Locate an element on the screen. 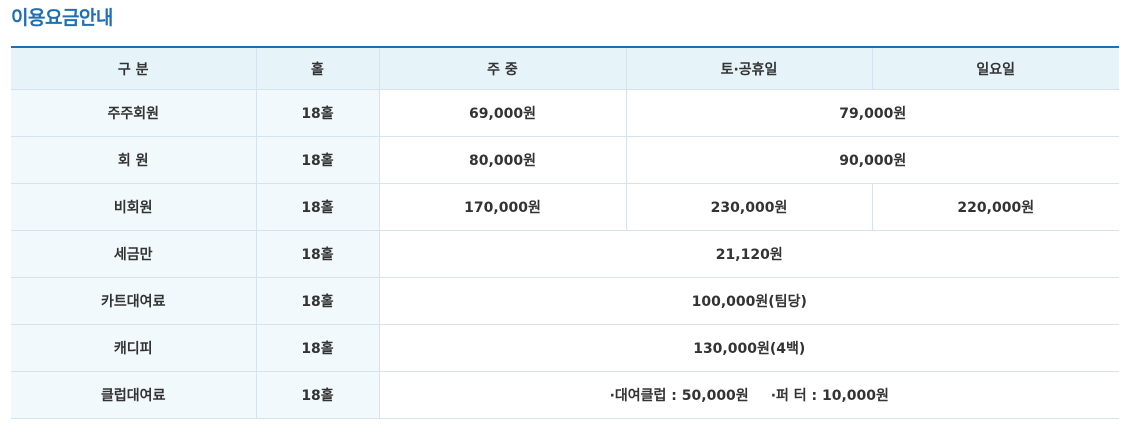  header-sunday: 일요일 is located at coordinates (995, 68).